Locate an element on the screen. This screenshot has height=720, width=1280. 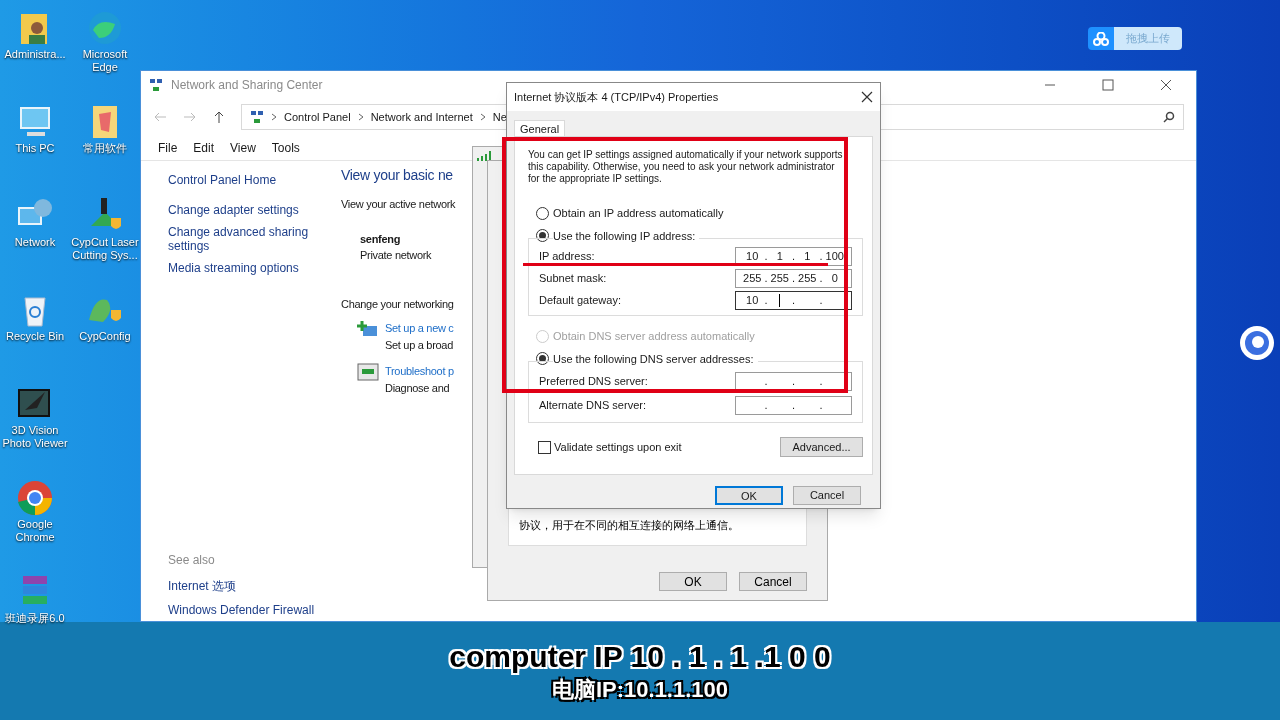
breadcrumb-item: Control Panel is located at coordinates (317, 117).